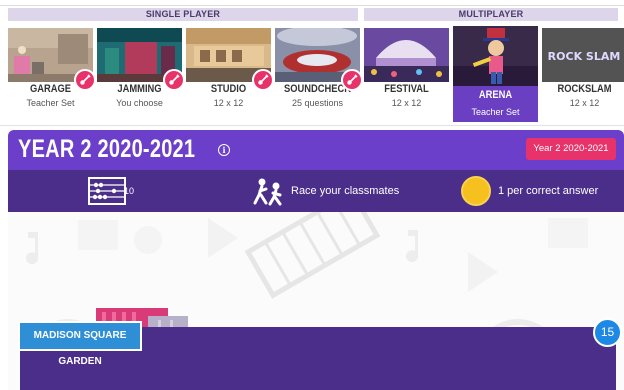 This screenshot has height=390, width=624. I want to click on mode-tile-studio: STUDIO 12 x 12, so click(230, 76).